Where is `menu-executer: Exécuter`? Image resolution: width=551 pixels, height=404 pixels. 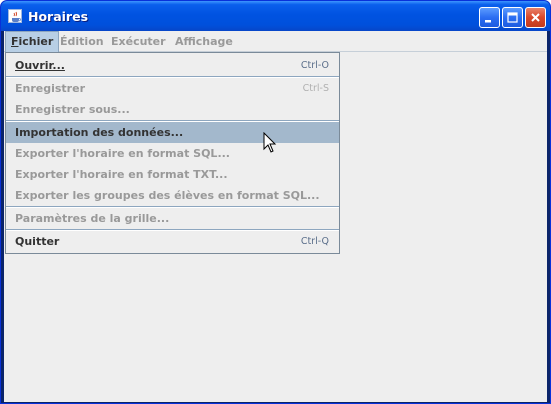
menu-executer: Exécuter is located at coordinates (138, 41).